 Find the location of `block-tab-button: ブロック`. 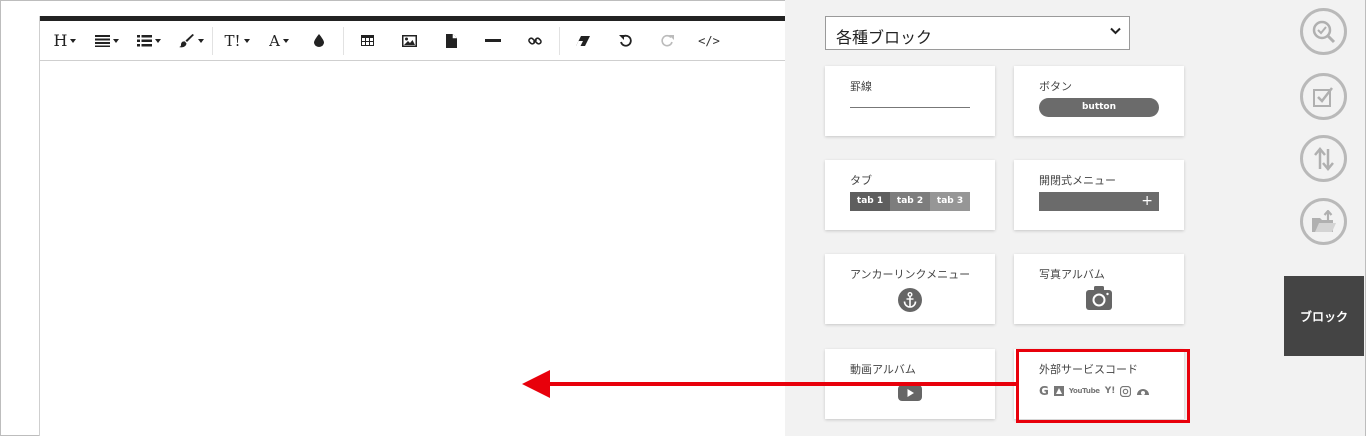

block-tab-button: ブロック is located at coordinates (1324, 316).